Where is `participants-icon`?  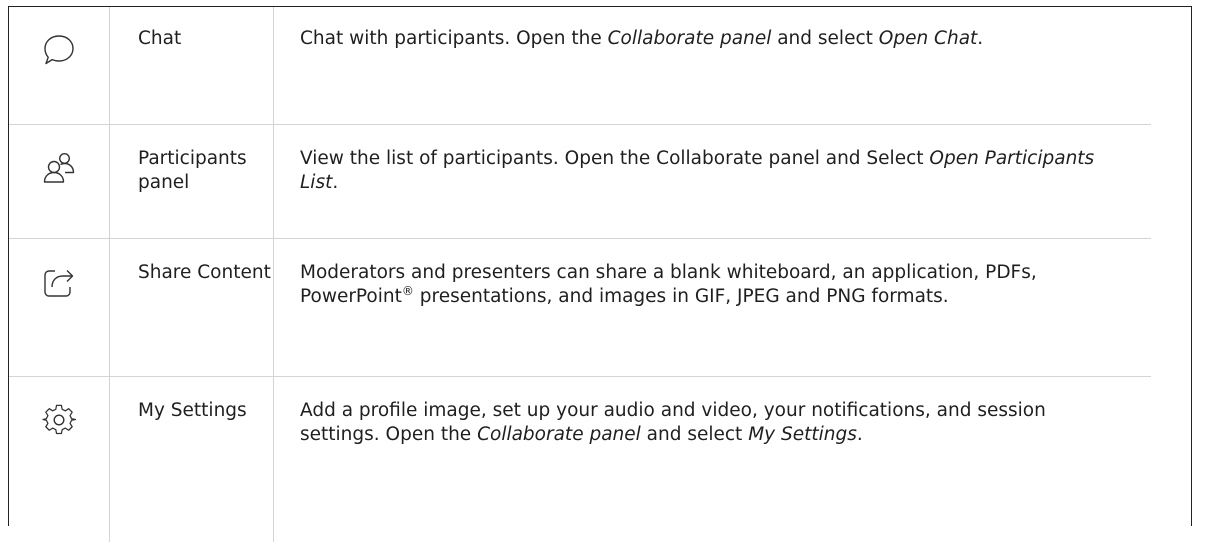
participants-icon is located at coordinates (59, 179).